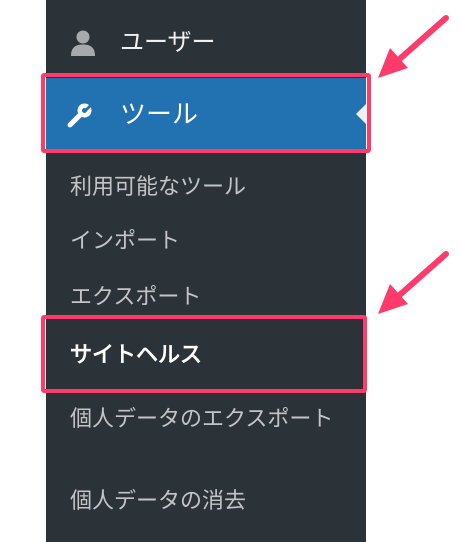 This screenshot has width=460, height=542. I want to click on menu-item-users-label: ユーザー, so click(168, 42).